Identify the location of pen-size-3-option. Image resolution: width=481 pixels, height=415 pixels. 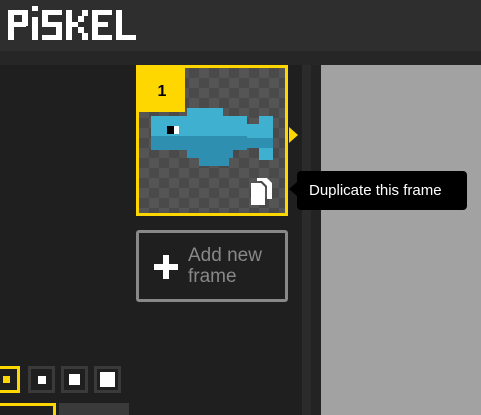
(74, 379).